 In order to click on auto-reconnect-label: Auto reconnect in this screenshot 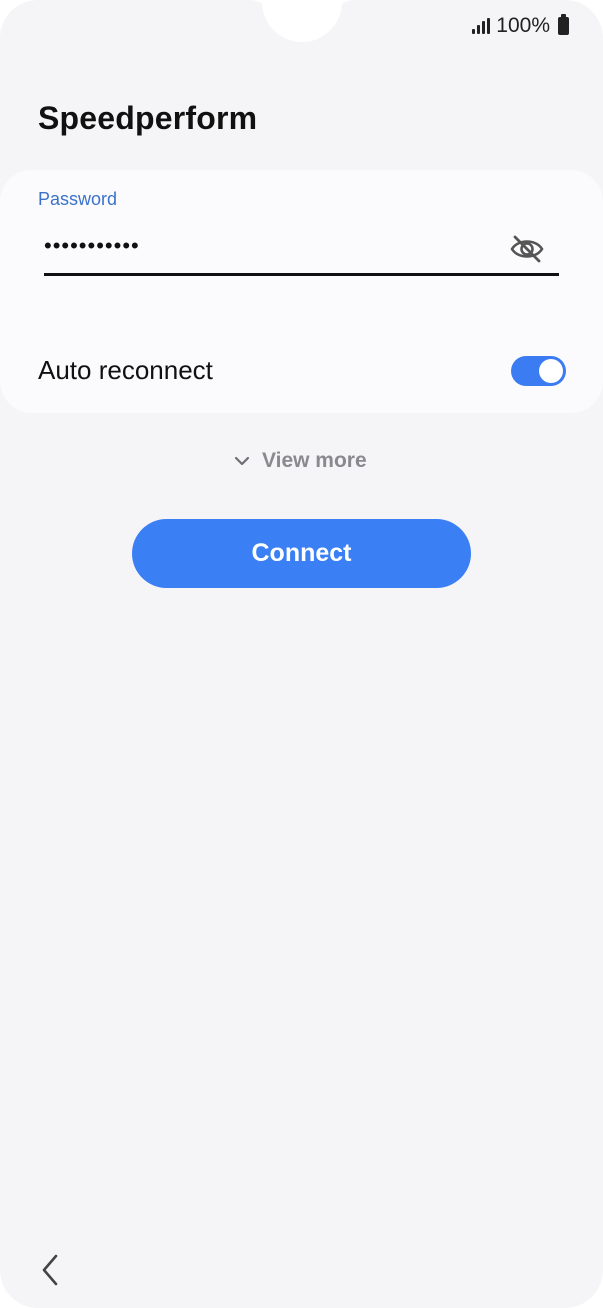, I will do `click(125, 370)`.